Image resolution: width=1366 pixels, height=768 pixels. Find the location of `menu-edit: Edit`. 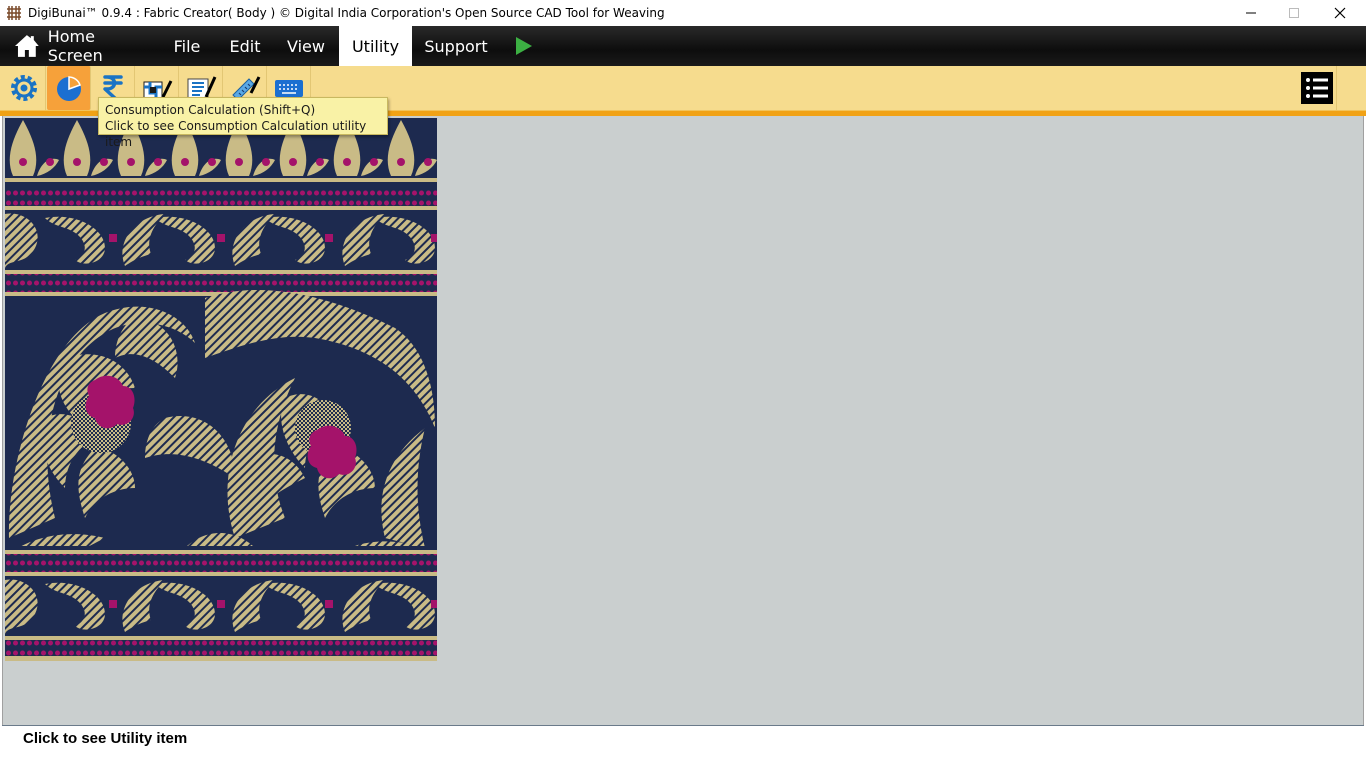

menu-edit: Edit is located at coordinates (245, 46).